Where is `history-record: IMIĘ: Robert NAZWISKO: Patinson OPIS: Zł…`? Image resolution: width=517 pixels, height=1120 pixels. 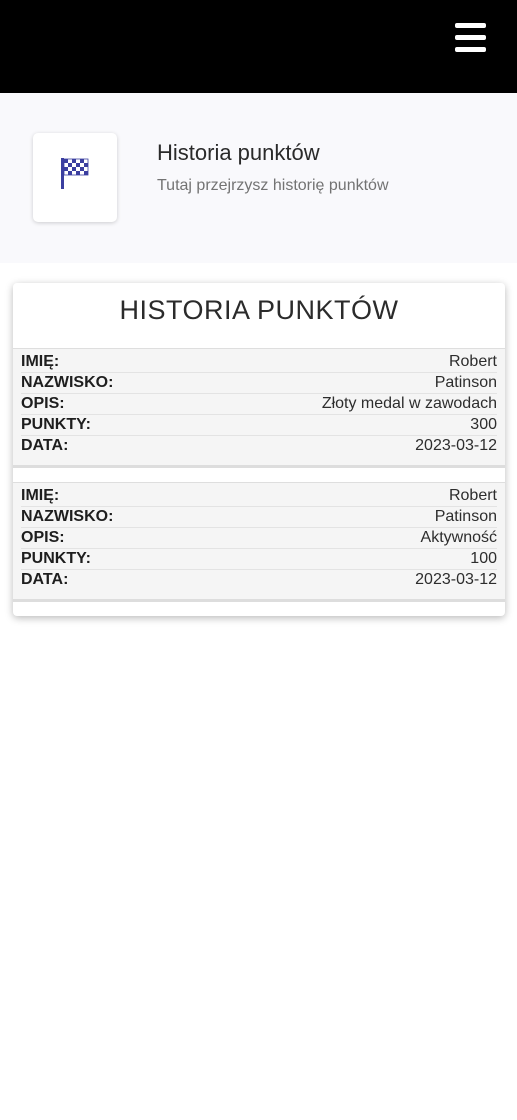
history-record: IMIĘ: Robert NAZWISKO: Patinson OPIS: Zł… is located at coordinates (259, 408).